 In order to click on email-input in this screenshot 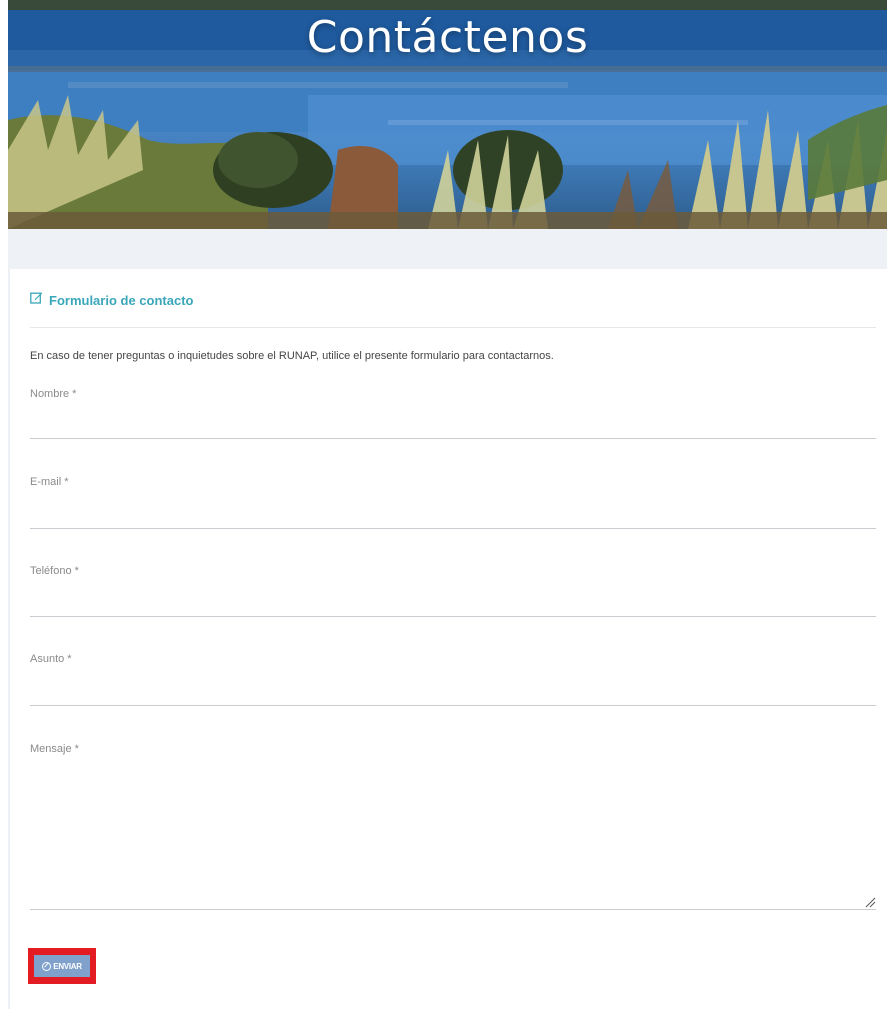, I will do `click(453, 516)`.